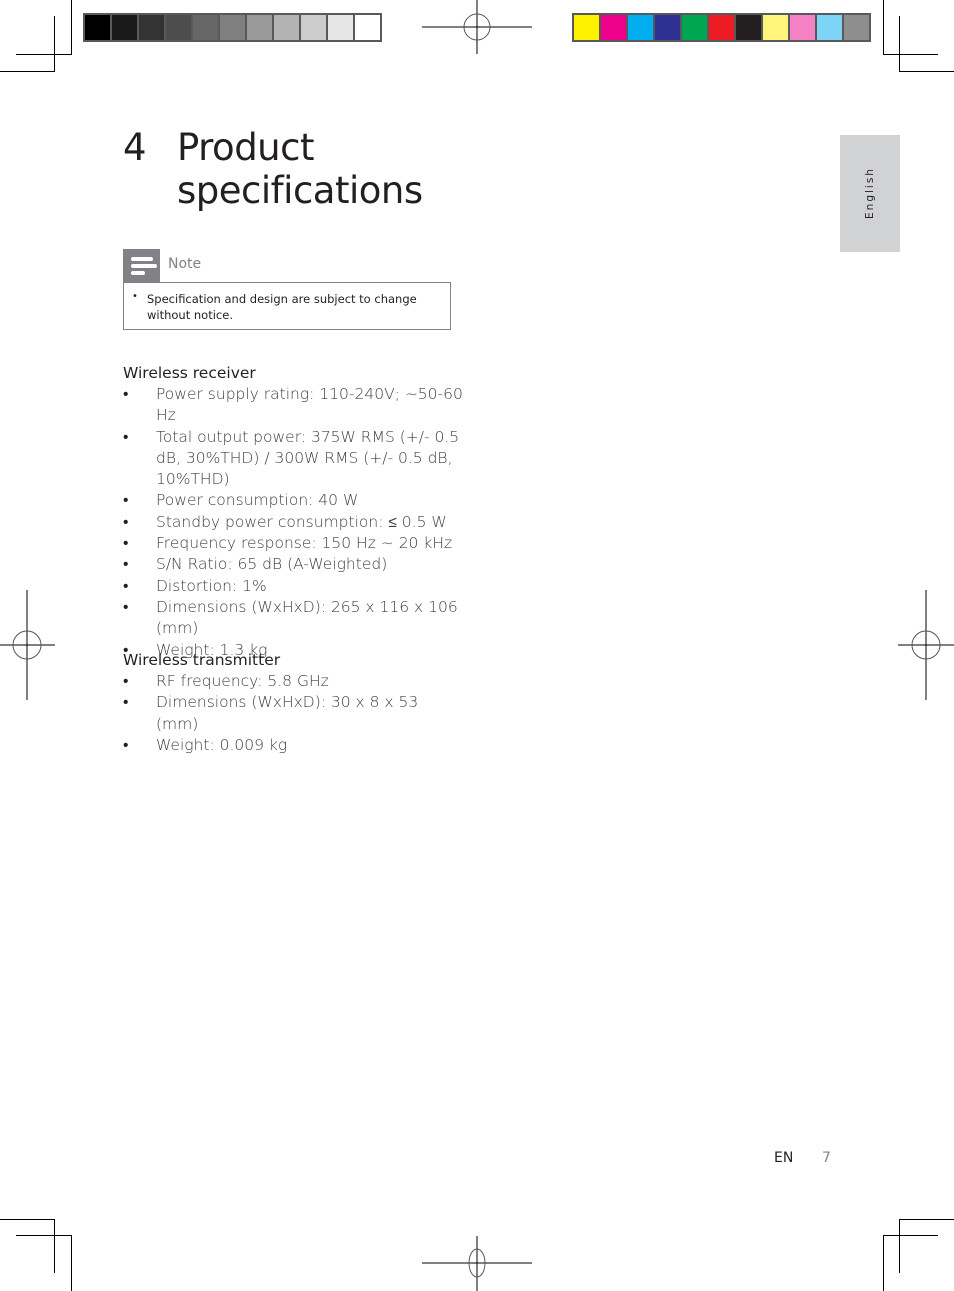  What do you see at coordinates (309, 405) in the screenshot?
I see `spec-item-text: Power supply rating: 110-240V; ~50-60 Hz` at bounding box center [309, 405].